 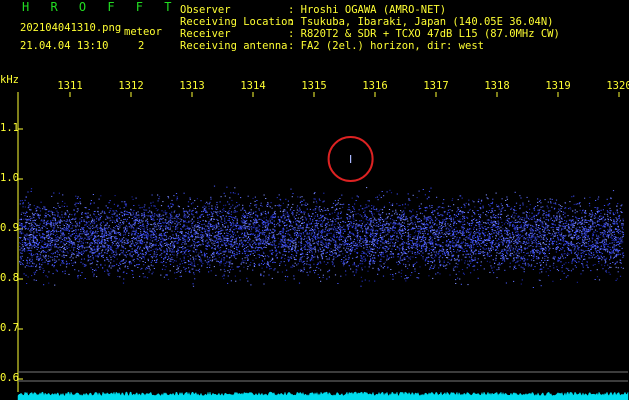 What do you see at coordinates (497, 86) in the screenshot?
I see `x-tick-label: 1318` at bounding box center [497, 86].